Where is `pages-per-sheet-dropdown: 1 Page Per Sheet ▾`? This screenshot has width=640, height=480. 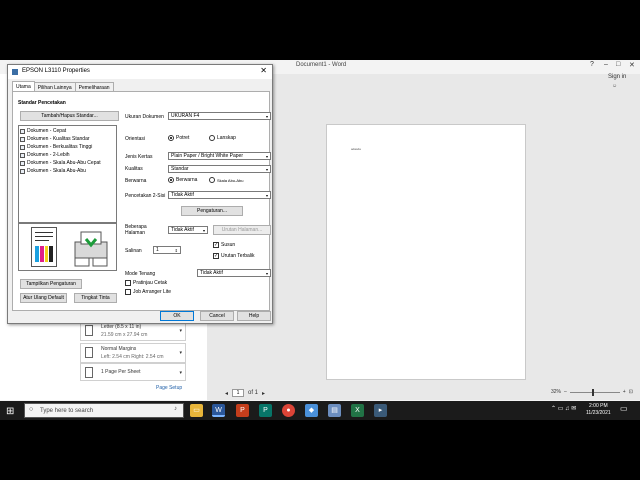 pages-per-sheet-dropdown: 1 Page Per Sheet ▾ is located at coordinates (133, 372).